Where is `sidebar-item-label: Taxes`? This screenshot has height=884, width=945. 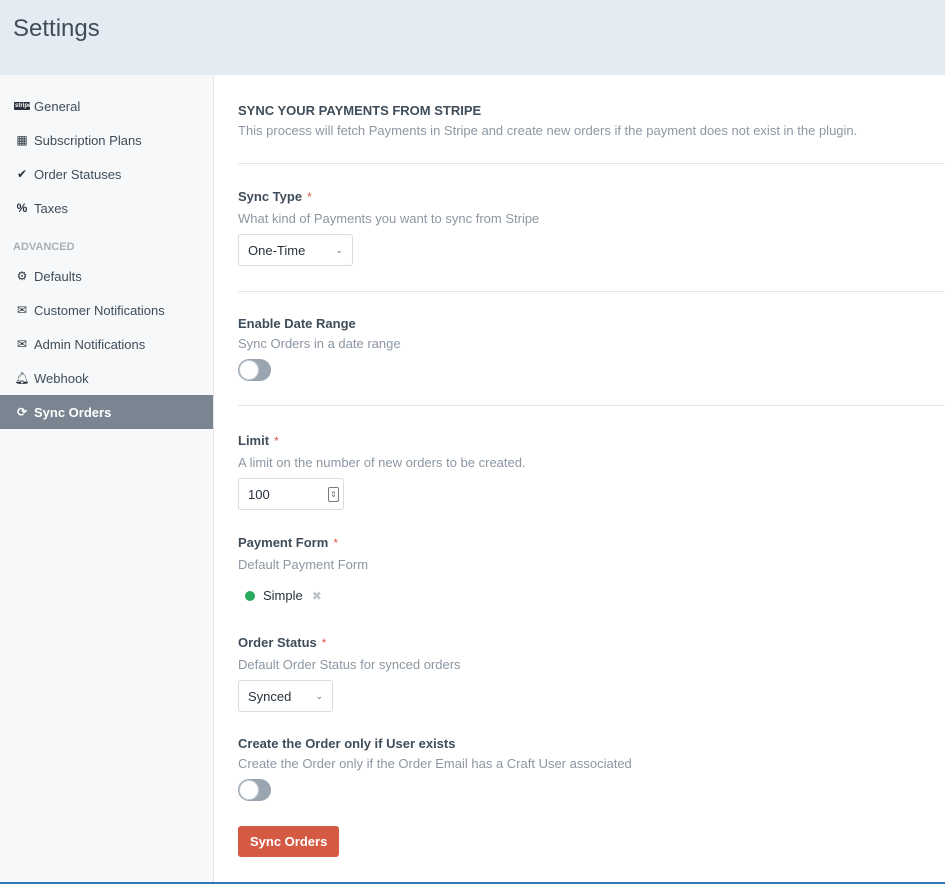 sidebar-item-label: Taxes is located at coordinates (51, 208).